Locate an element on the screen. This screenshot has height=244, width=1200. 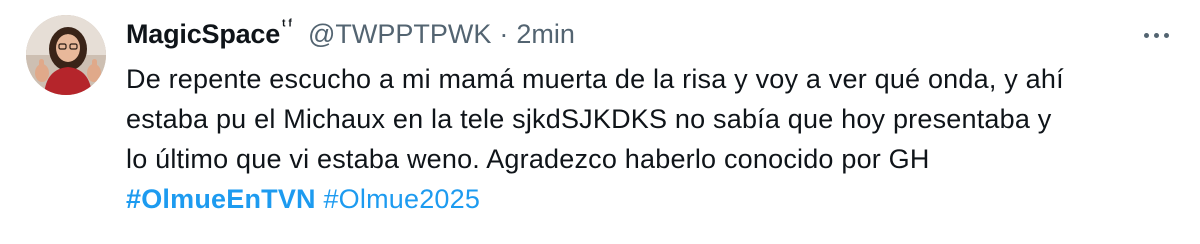
hashtag-link: #OlmueEnTVN is located at coordinates (221, 199).